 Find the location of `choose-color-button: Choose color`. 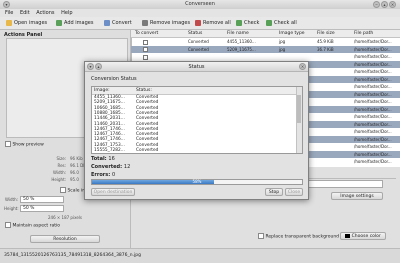

choose-color-button: Choose color is located at coordinates (363, 236).